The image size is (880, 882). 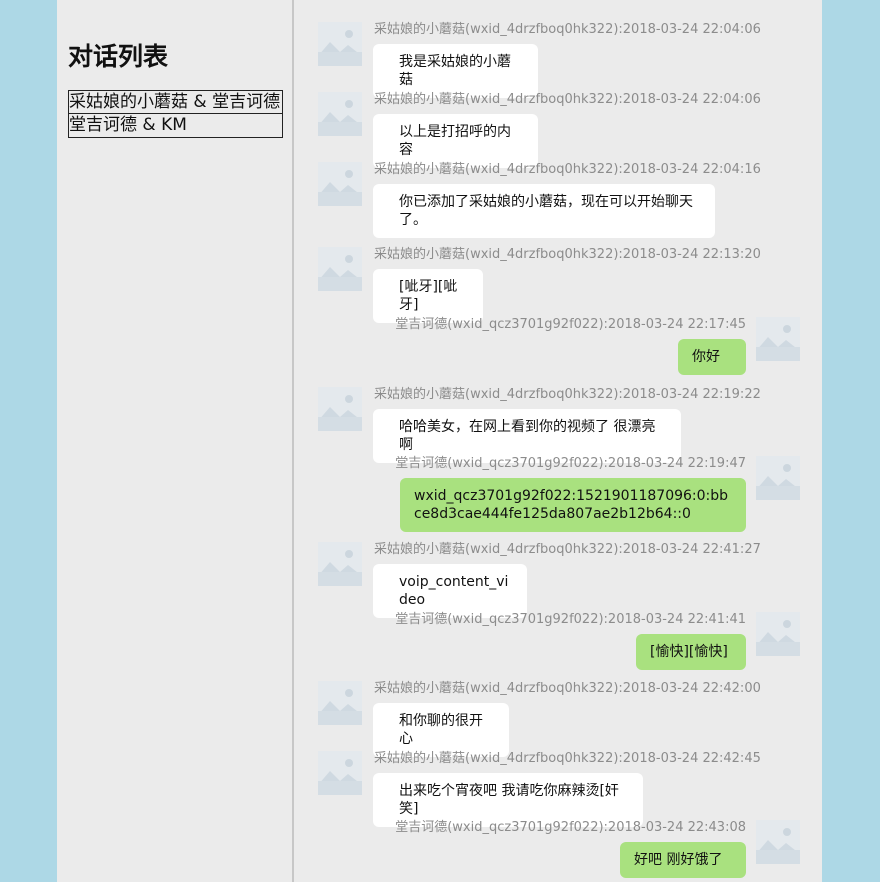 What do you see at coordinates (691, 652) in the screenshot?
I see `message-bubble: [愉快][愉快]` at bounding box center [691, 652].